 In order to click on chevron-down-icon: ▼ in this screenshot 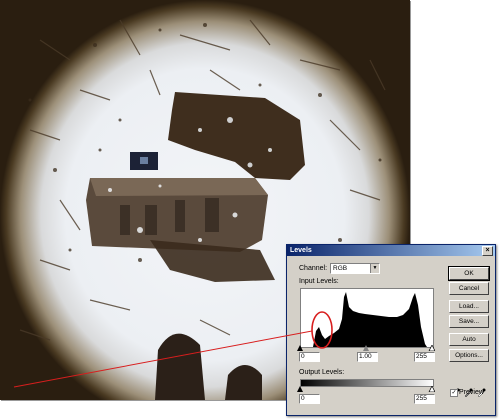, I will do `click(374, 268)`.